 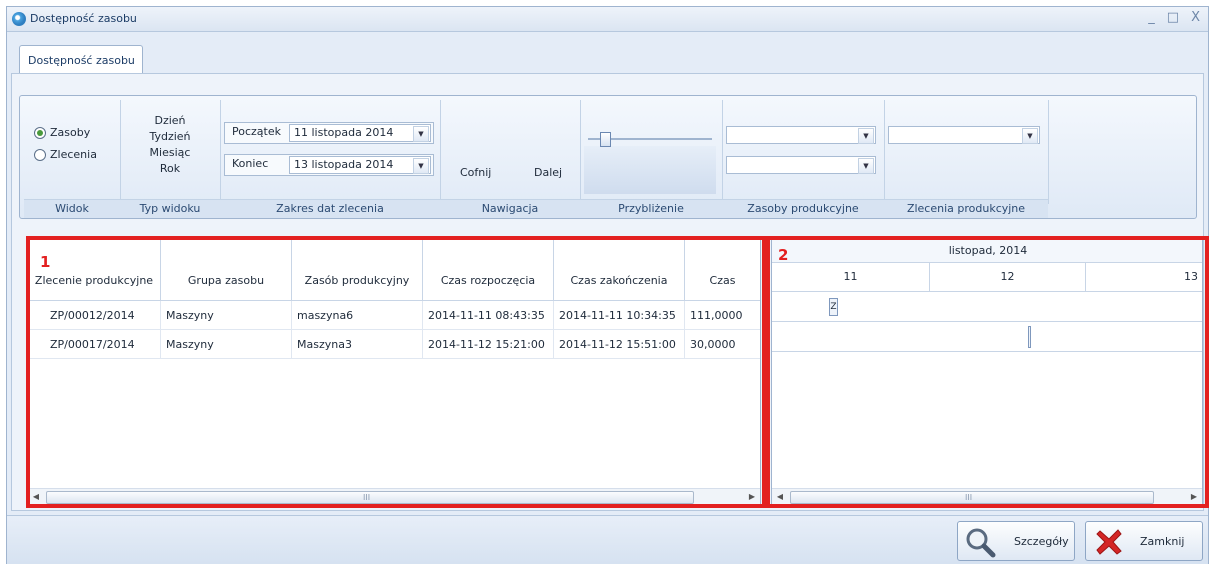 I want to click on close-window-button: X, so click(x=1195, y=17).